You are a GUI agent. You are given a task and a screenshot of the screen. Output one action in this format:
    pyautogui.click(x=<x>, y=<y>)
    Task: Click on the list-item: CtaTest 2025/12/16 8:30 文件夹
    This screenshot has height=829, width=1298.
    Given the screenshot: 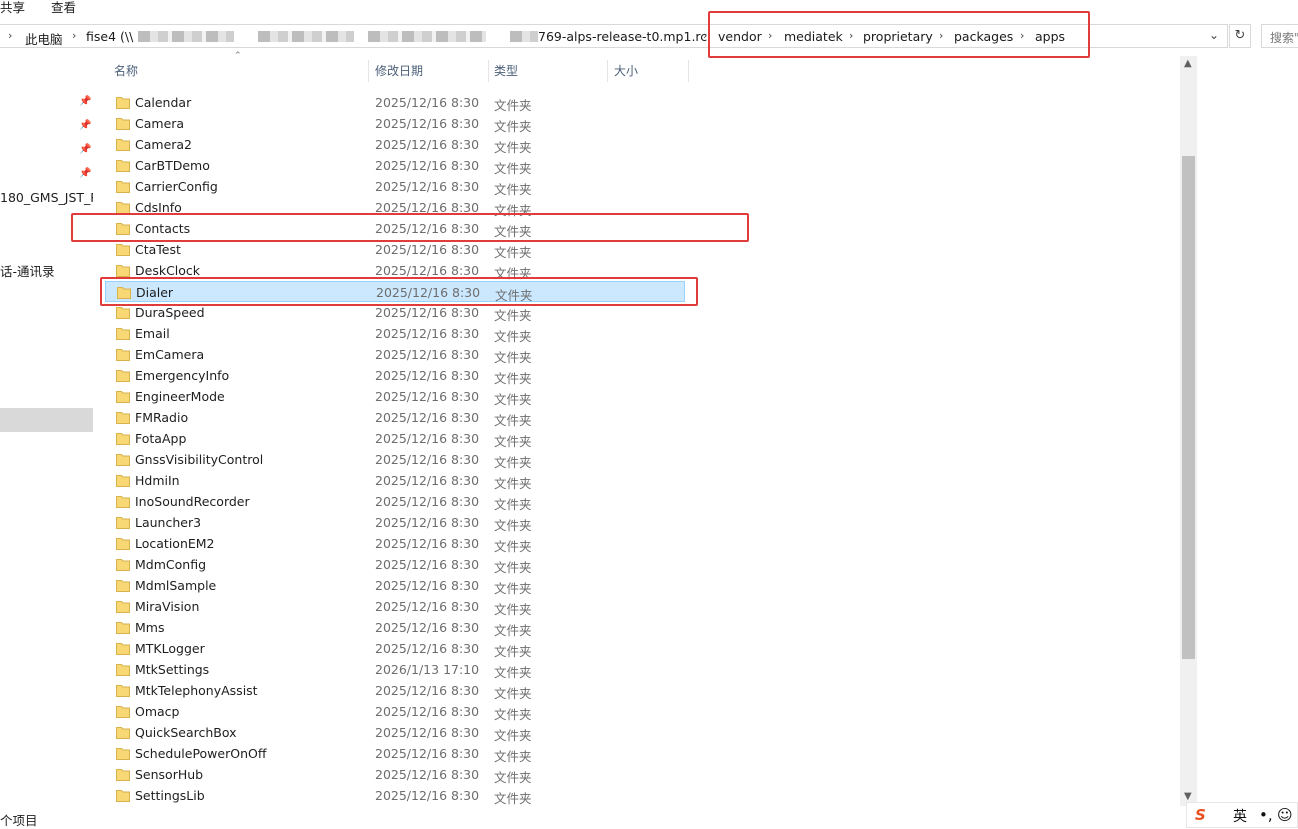 What is the action you would take?
    pyautogui.click(x=395, y=249)
    